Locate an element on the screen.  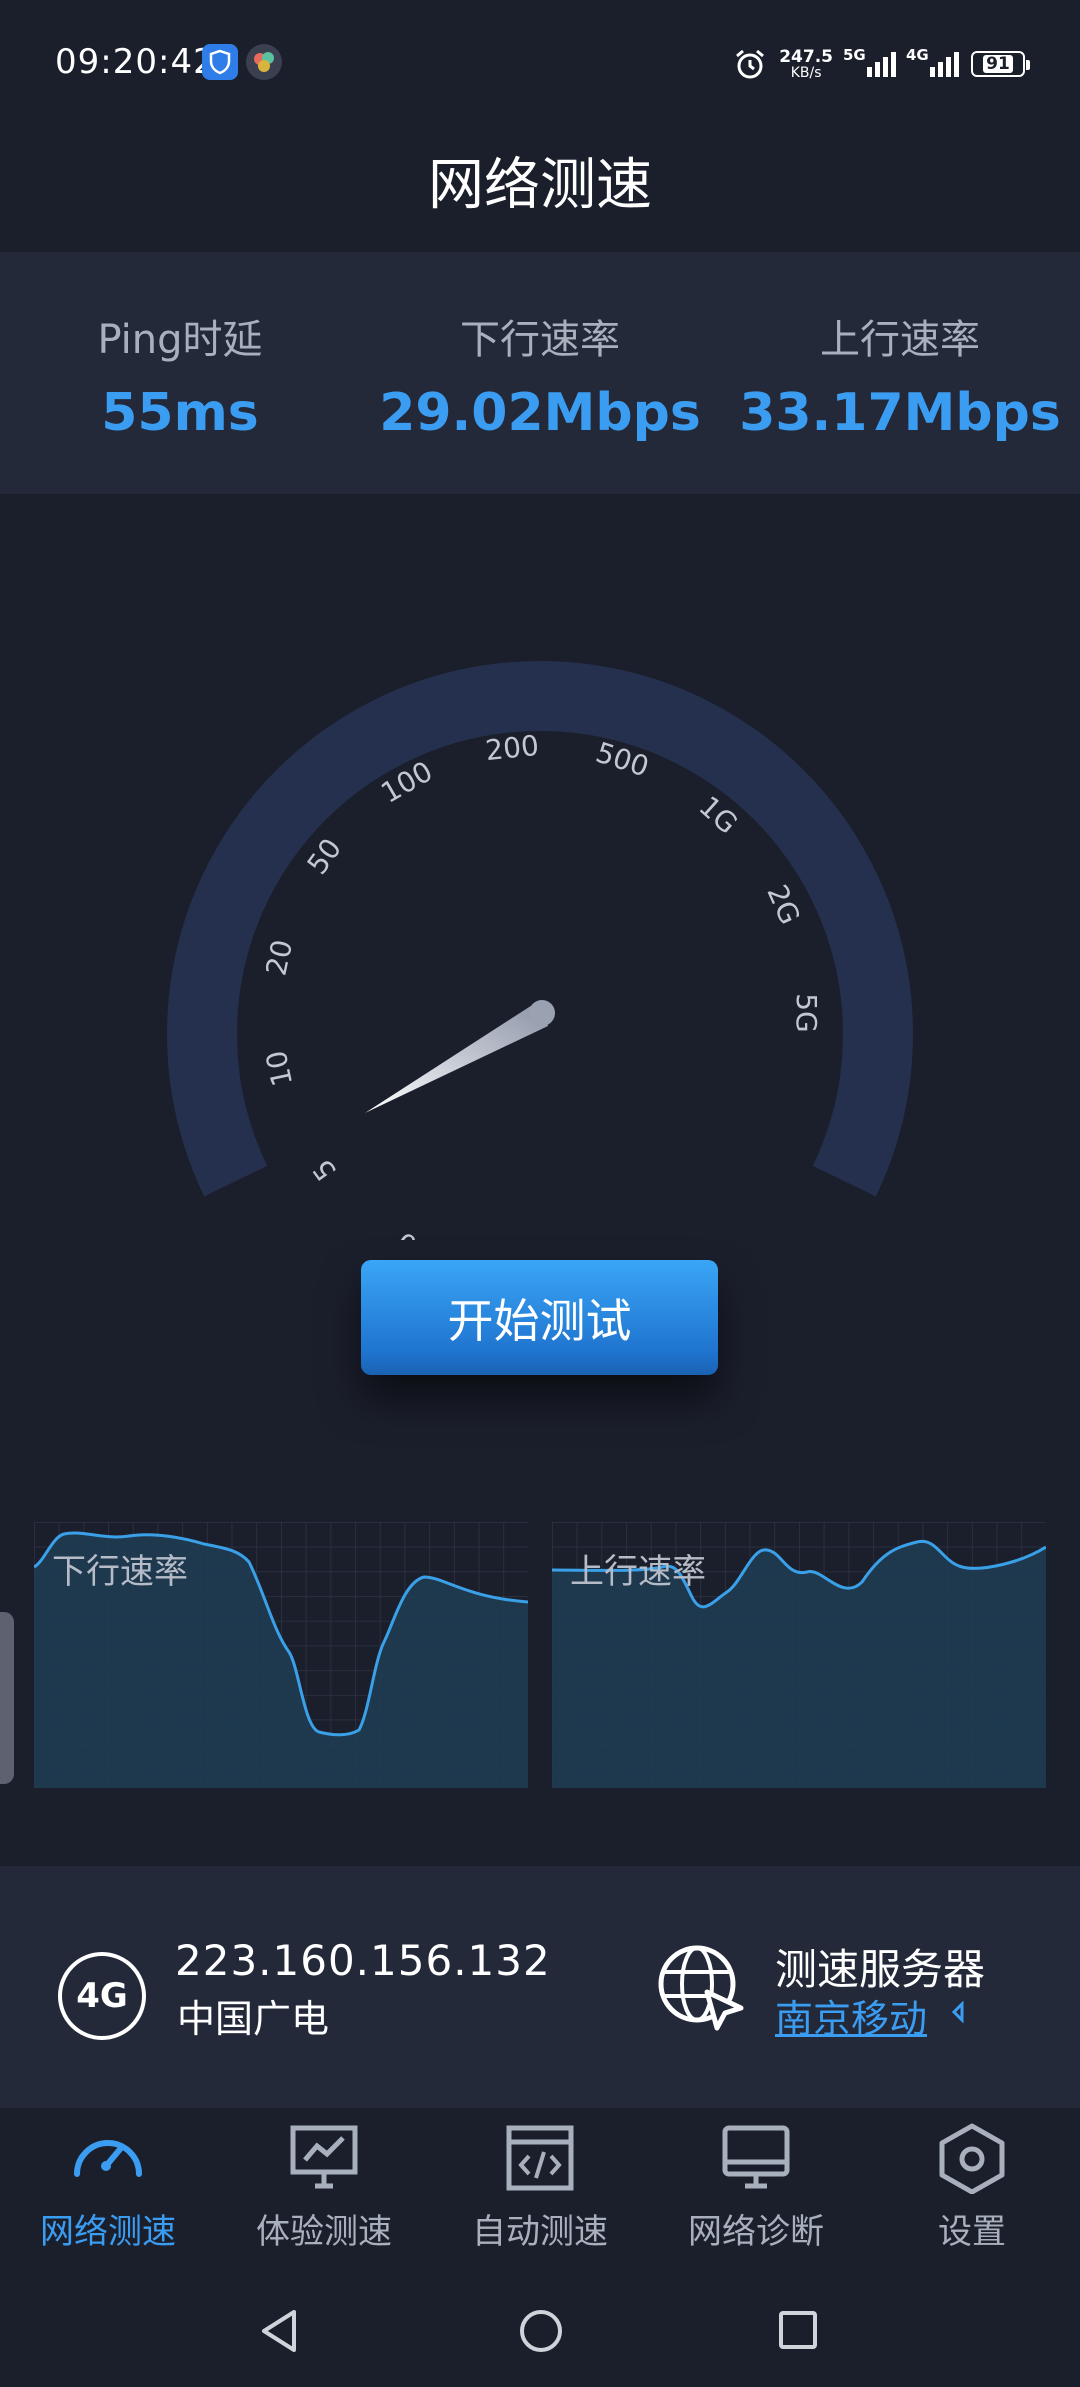
nav-item-auto-test: 自动测速 is located at coordinates (540, 2186).